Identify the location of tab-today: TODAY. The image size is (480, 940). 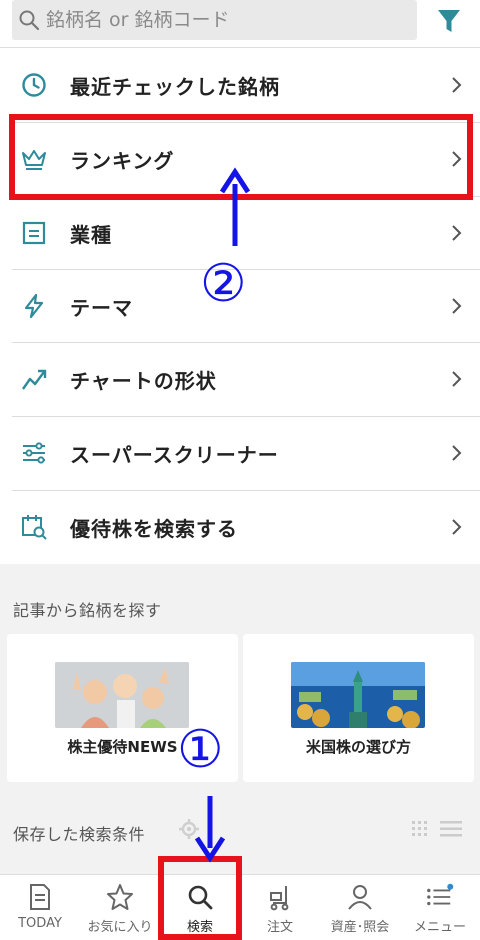
(40, 907).